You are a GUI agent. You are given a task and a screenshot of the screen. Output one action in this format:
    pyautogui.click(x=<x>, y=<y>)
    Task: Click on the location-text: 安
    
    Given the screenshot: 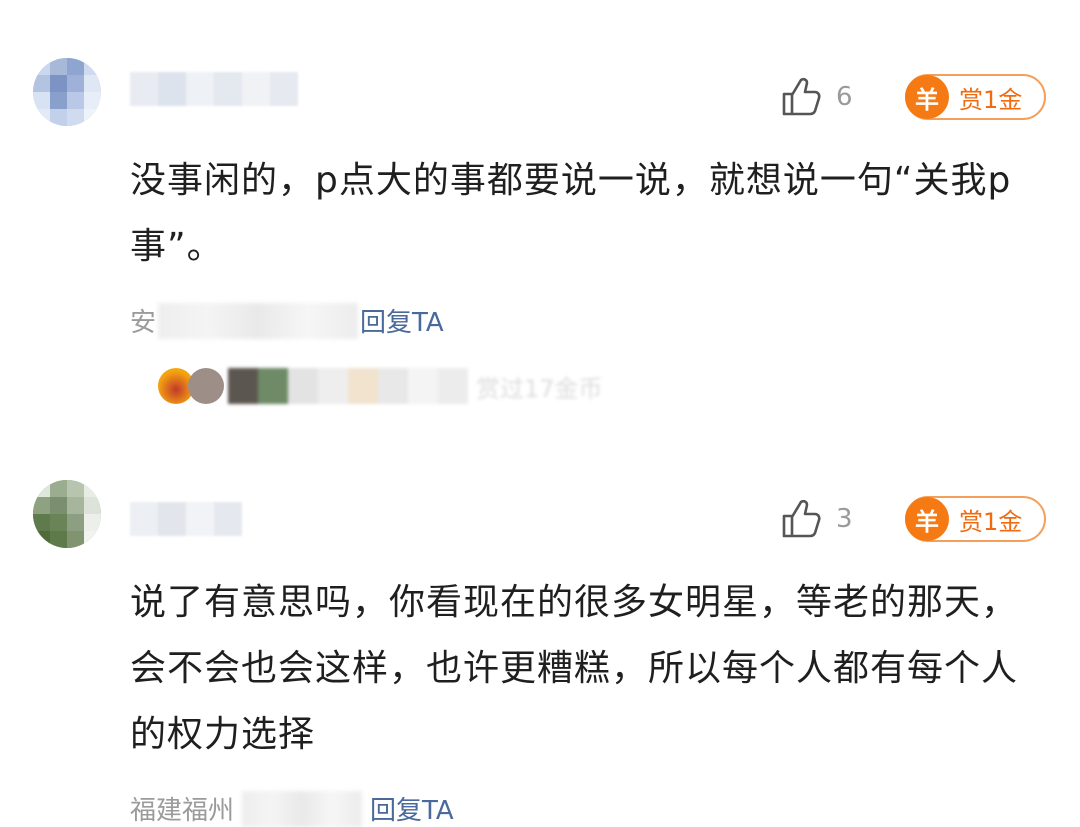 What is the action you would take?
    pyautogui.click(x=143, y=323)
    